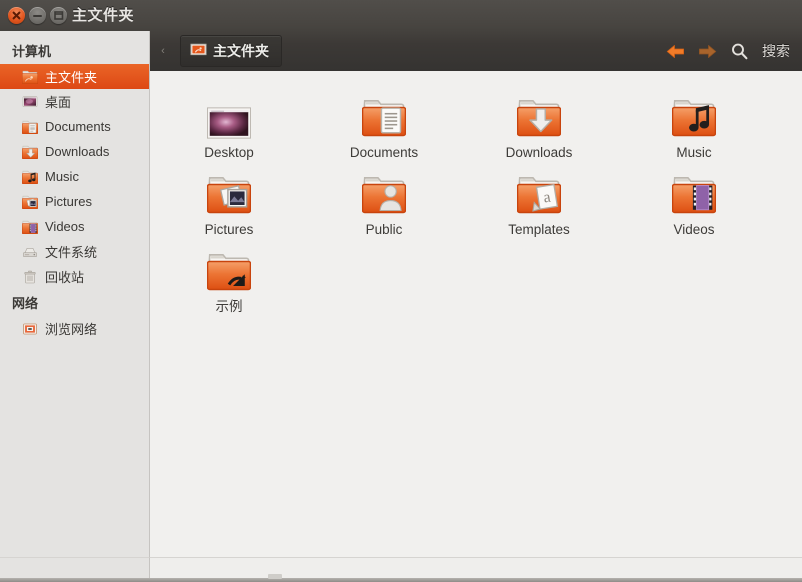 The width and height of the screenshot is (802, 582). I want to click on close-button, so click(16, 15).